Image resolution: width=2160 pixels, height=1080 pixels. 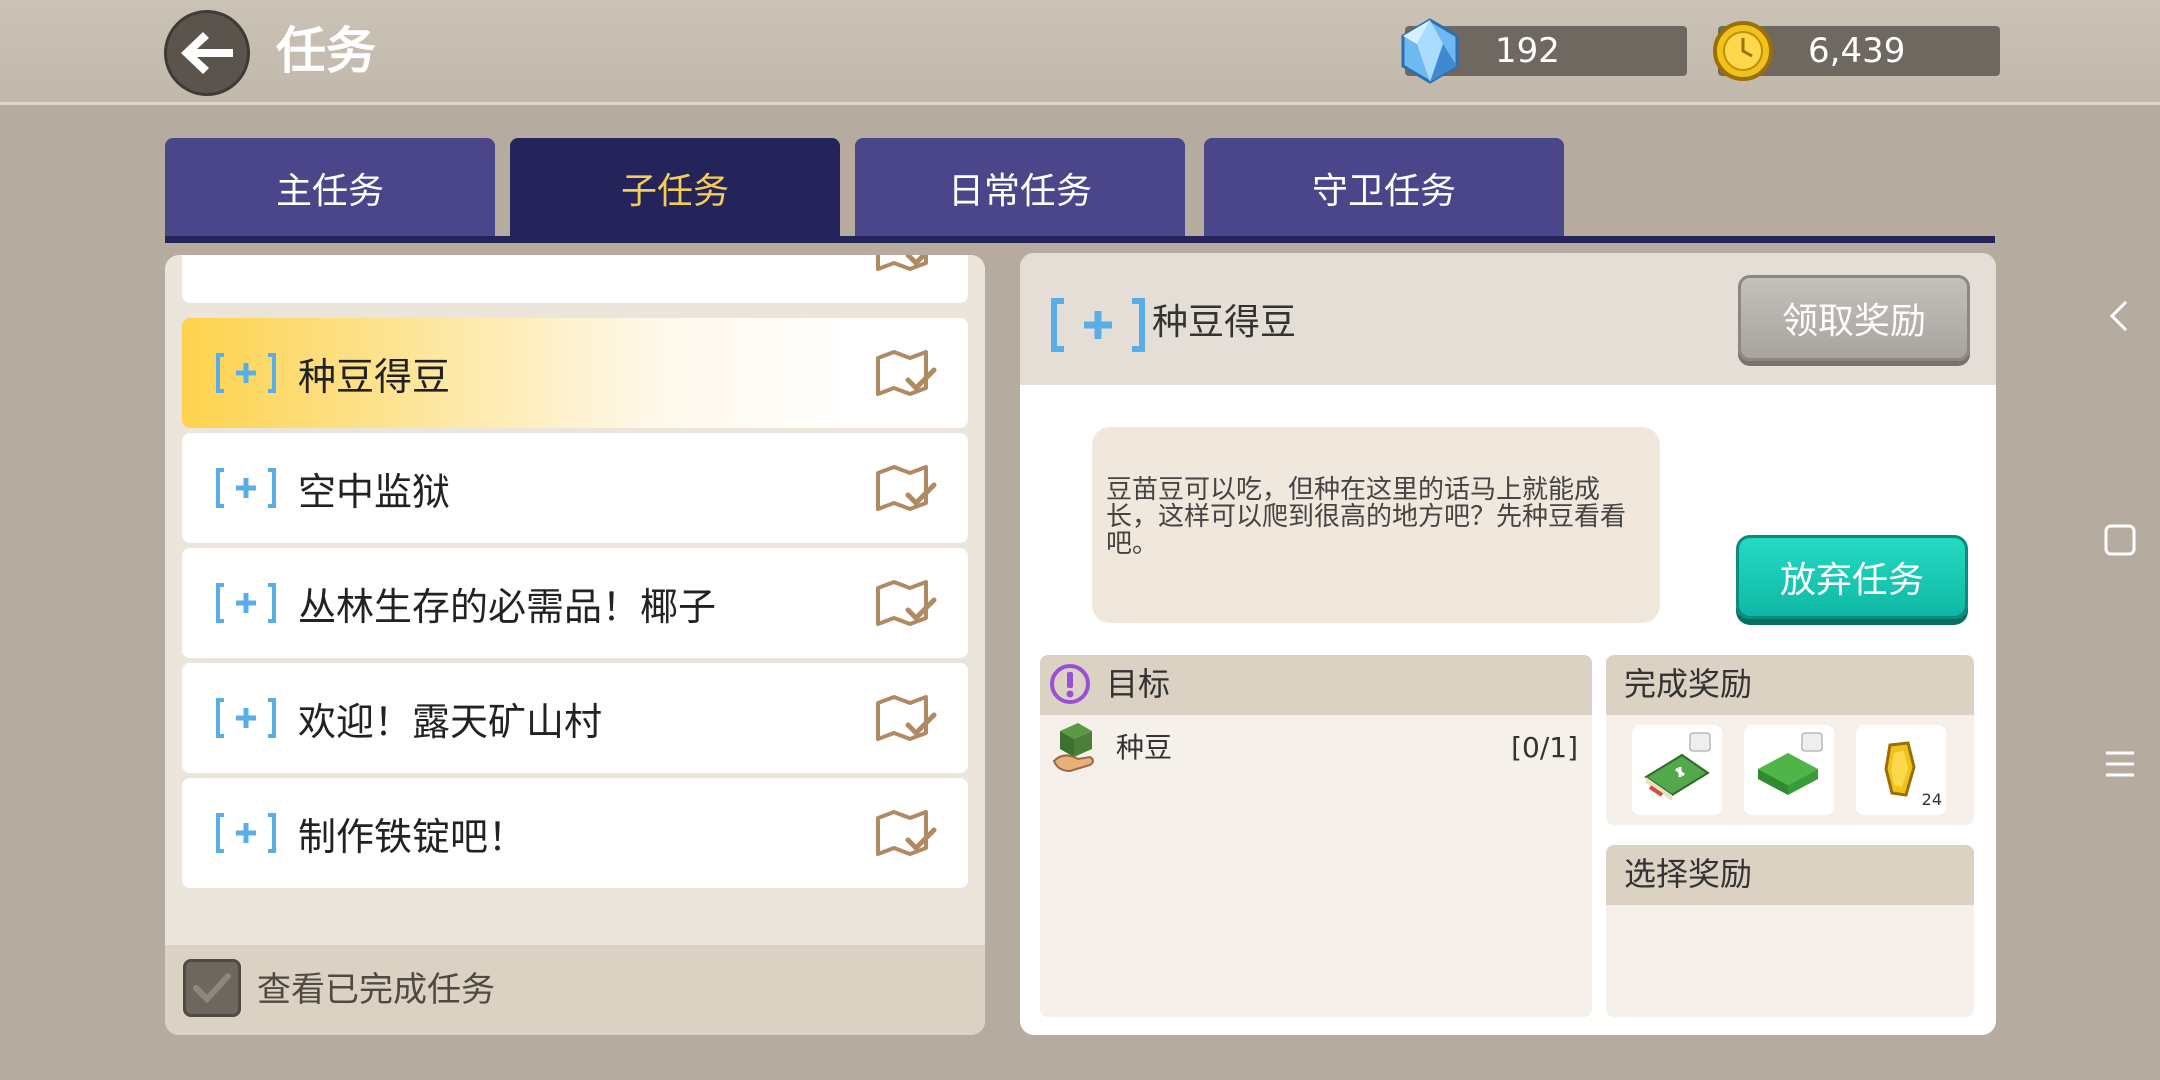 What do you see at coordinates (2120, 764) in the screenshot?
I see `nav-menu-icon` at bounding box center [2120, 764].